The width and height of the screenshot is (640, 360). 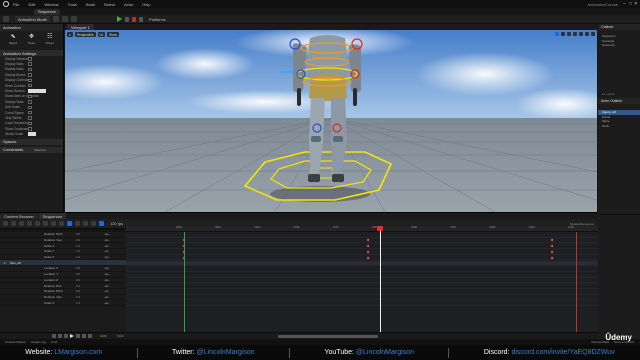 What do you see at coordinates (116, 223) in the screenshot?
I see `frame-rate-dropdown: 120 fps` at bounding box center [116, 223].